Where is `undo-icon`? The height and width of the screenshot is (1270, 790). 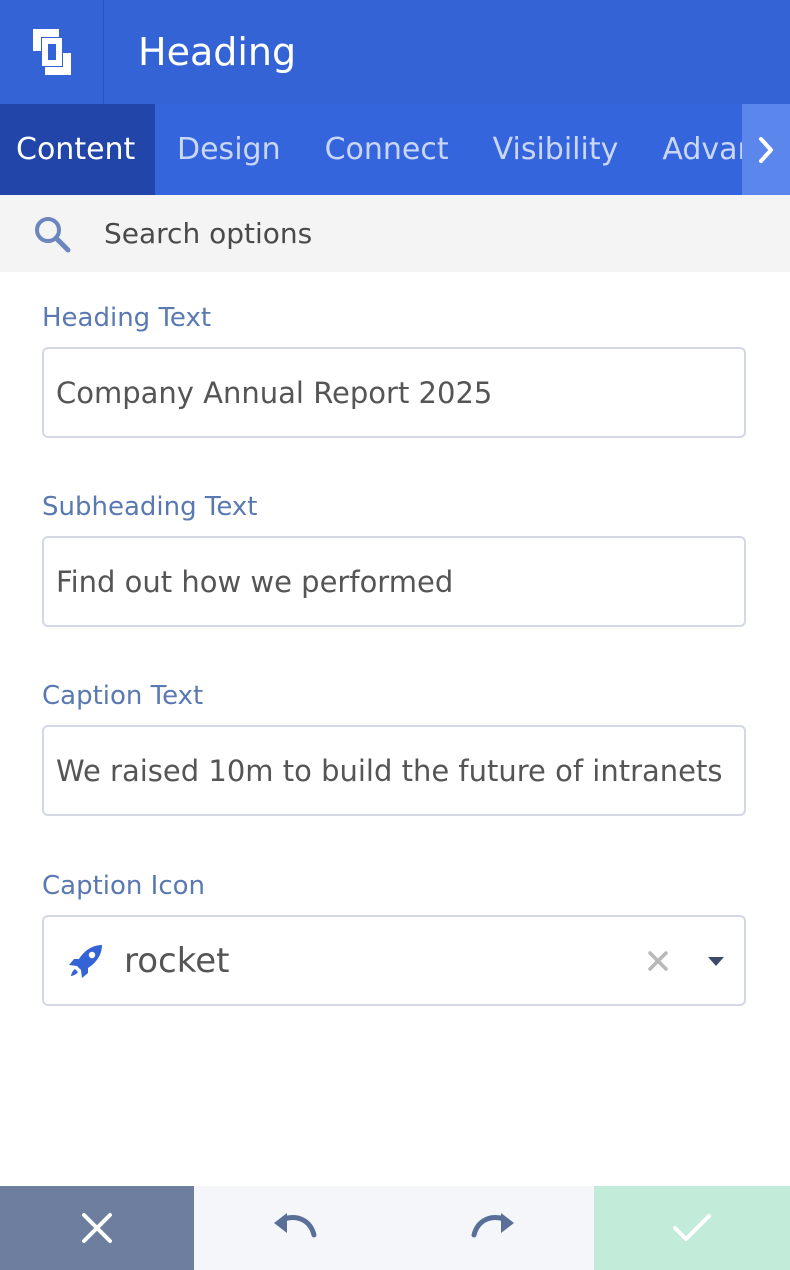 undo-icon is located at coordinates (295, 1225).